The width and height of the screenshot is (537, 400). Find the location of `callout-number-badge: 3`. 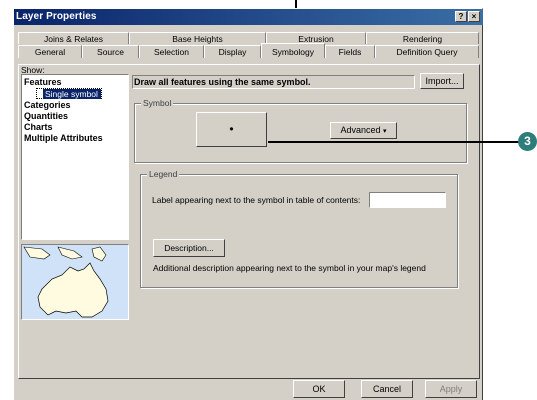

callout-number-badge: 3 is located at coordinates (527, 141).